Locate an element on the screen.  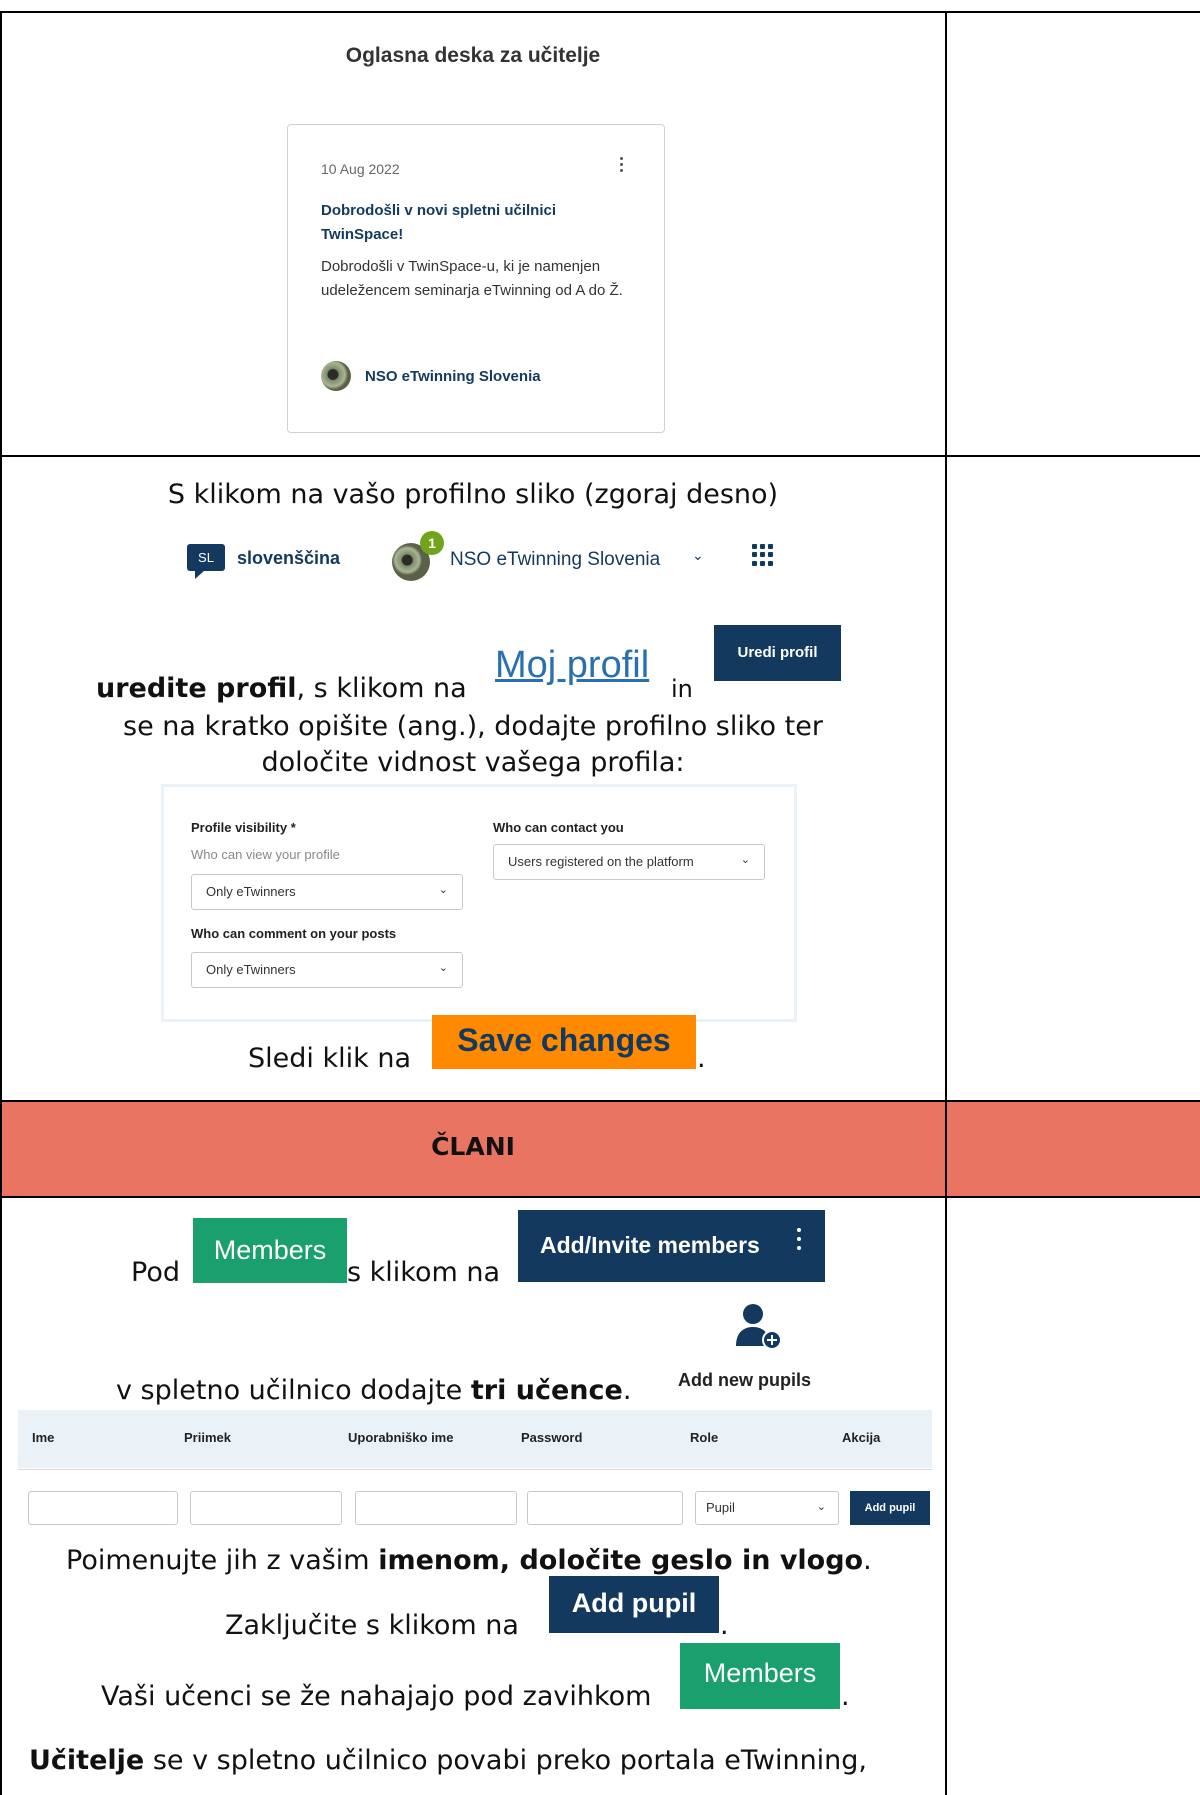
instruction-line-2: uredite profil, s klikom na is located at coordinates (281, 688).